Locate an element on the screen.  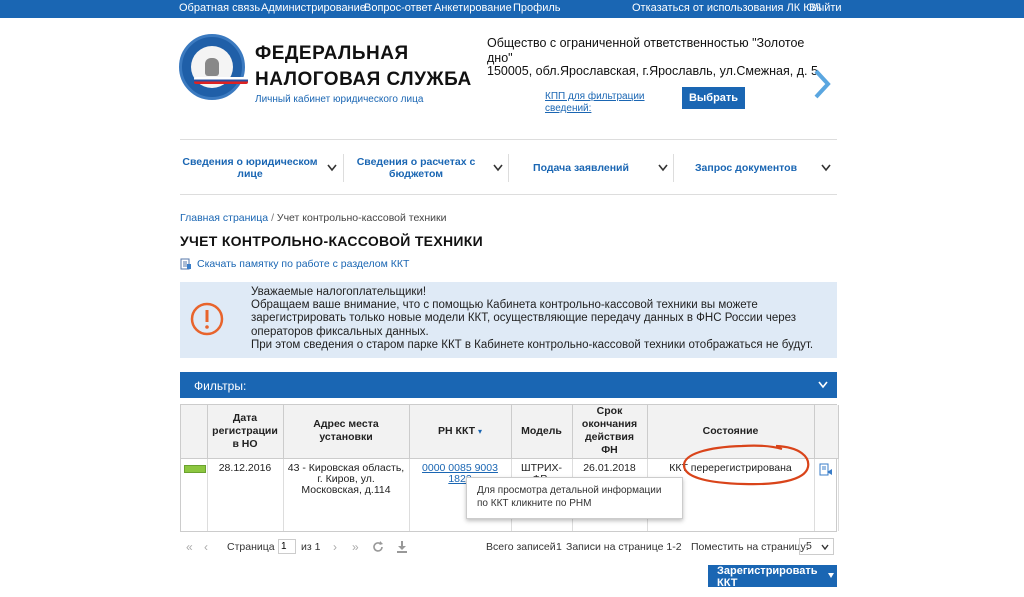
col-model: Модель is located at coordinates (542, 432).